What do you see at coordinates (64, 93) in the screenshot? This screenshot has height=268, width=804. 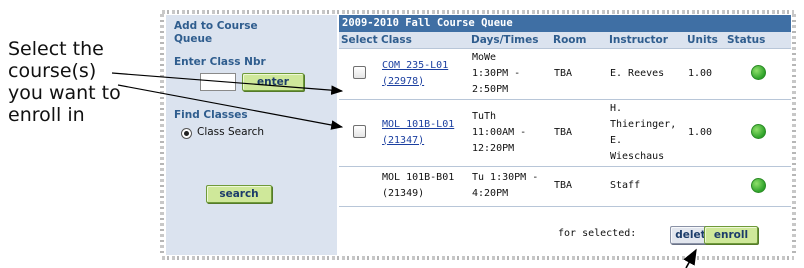 I see `callout-line: you want to` at bounding box center [64, 93].